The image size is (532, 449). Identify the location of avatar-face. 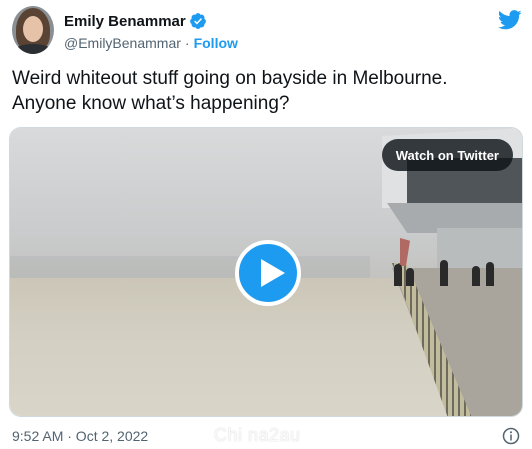
(33, 29).